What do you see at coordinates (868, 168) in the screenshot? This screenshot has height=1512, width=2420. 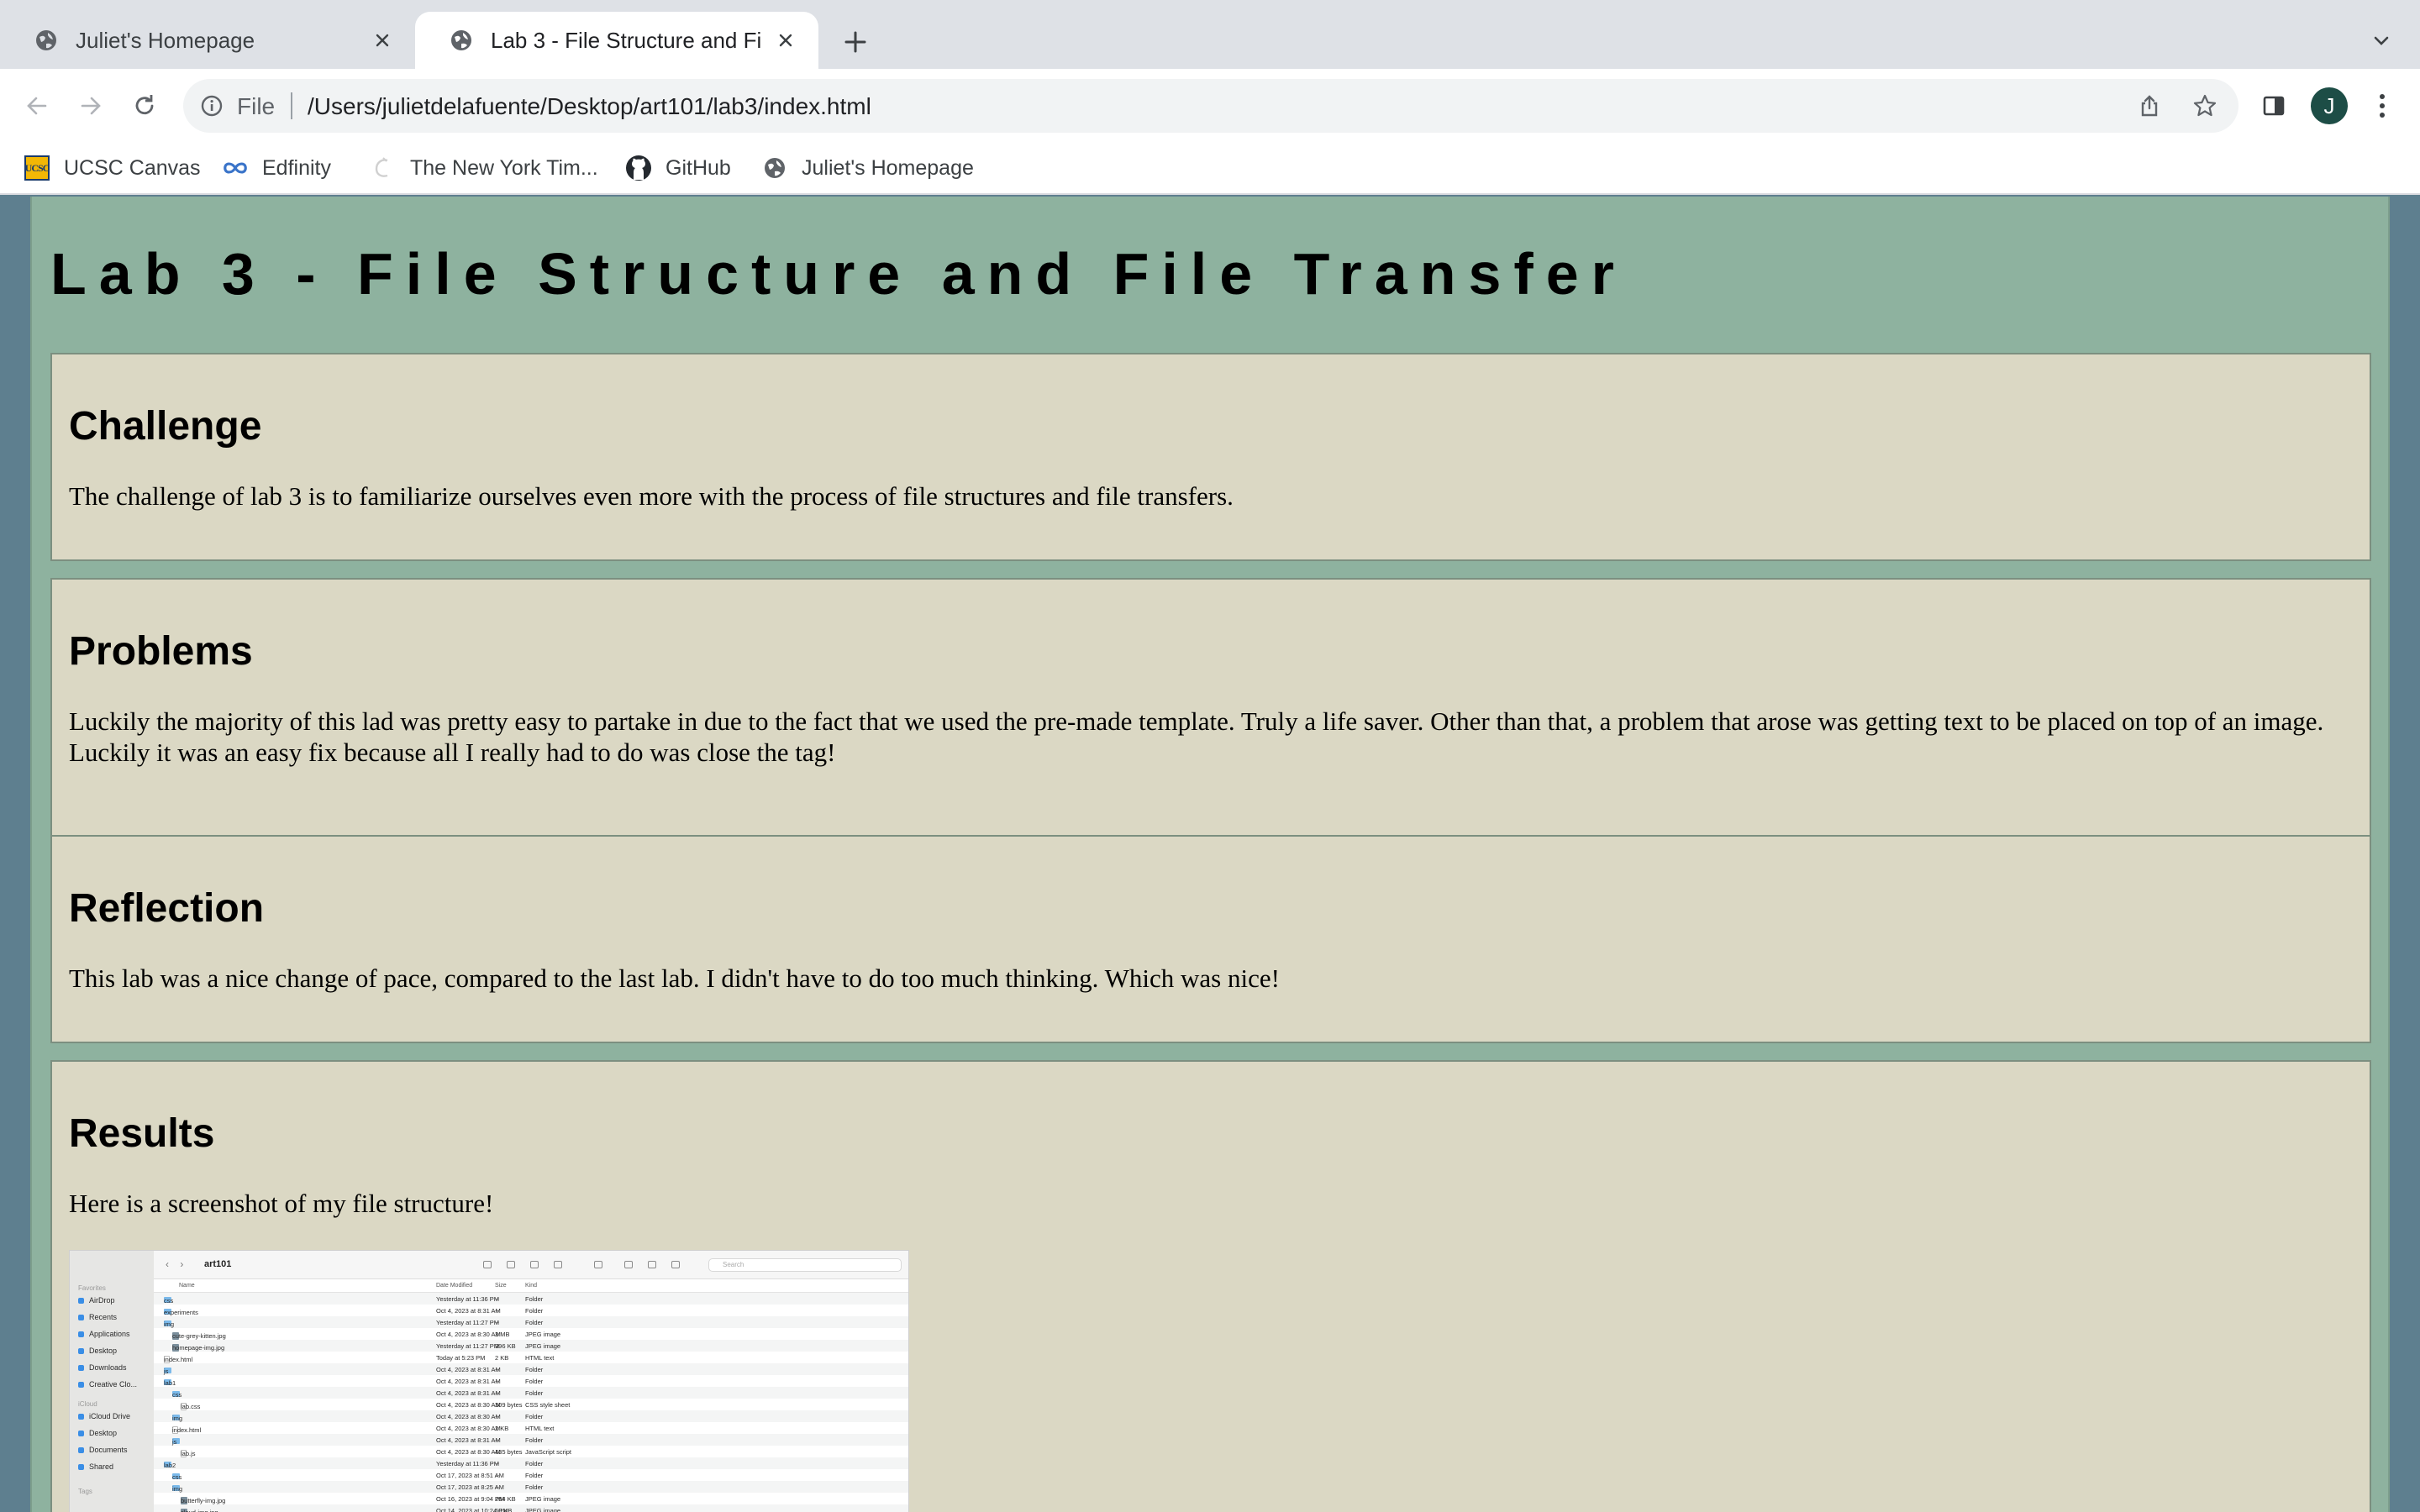 I see `bookmark-juliets-homepage: Juliet's Homepage` at bounding box center [868, 168].